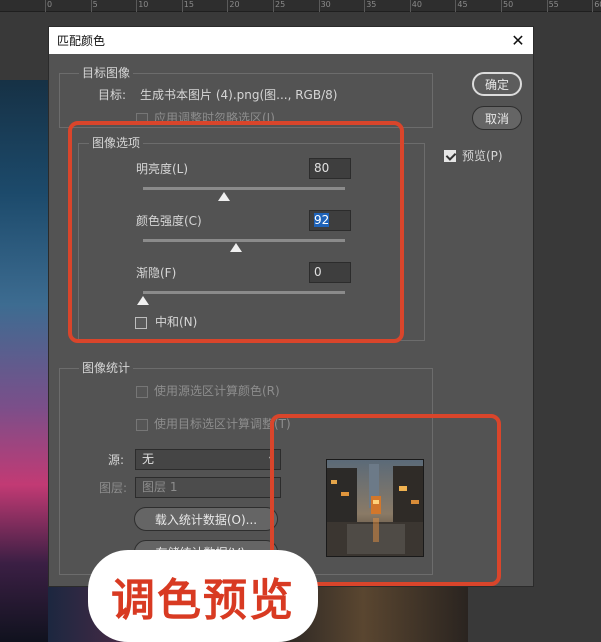  What do you see at coordinates (244, 292) in the screenshot?
I see `fade-slider-track` at bounding box center [244, 292].